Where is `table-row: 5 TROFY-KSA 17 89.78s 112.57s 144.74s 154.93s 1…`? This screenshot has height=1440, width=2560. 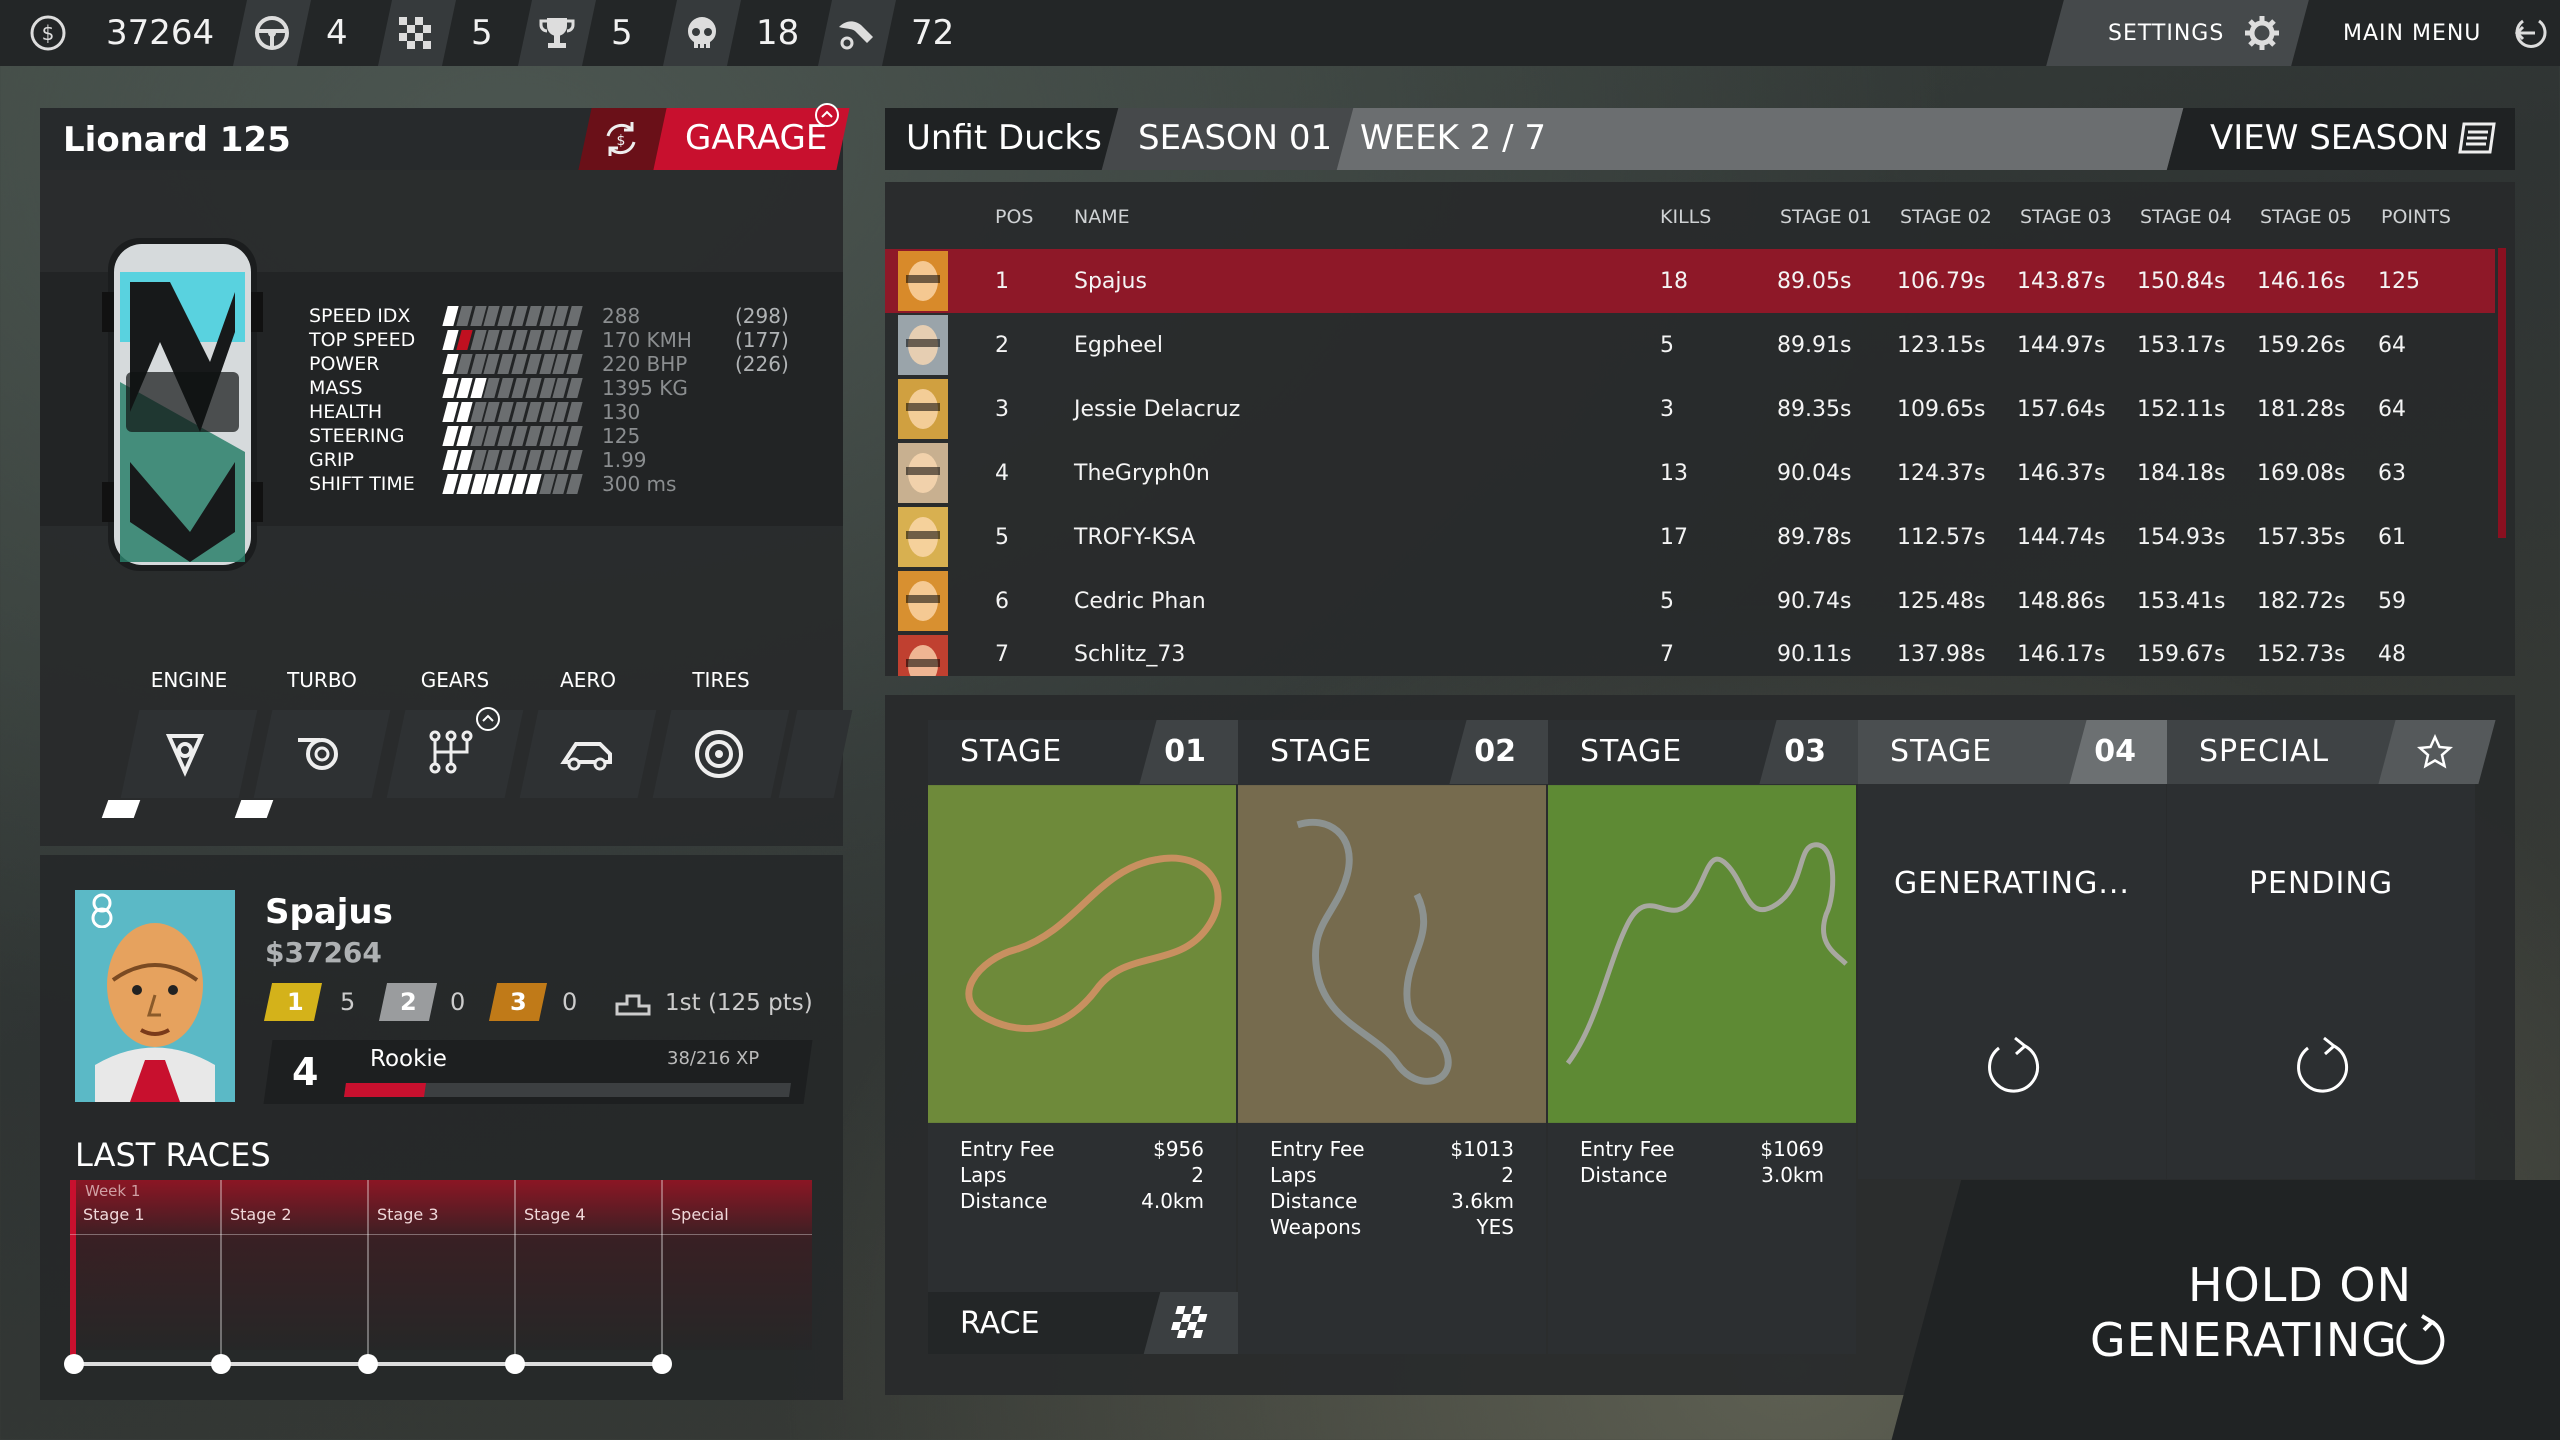
table-row: 5 TROFY-KSA 17 89.78s 112.57s 144.74s 154.93s 1… is located at coordinates (1690, 537).